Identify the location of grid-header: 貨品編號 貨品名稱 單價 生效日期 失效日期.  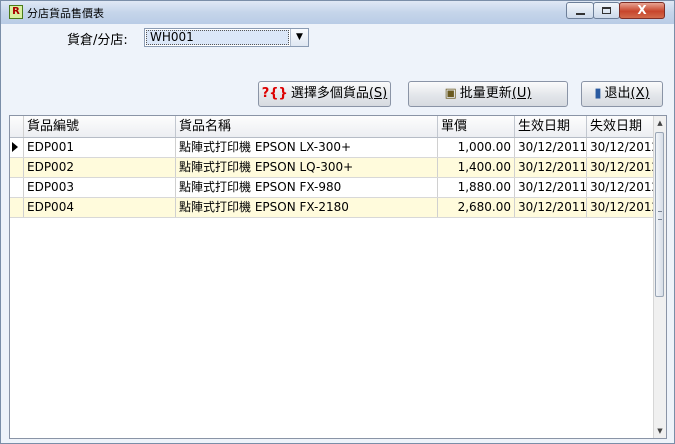
(332, 127).